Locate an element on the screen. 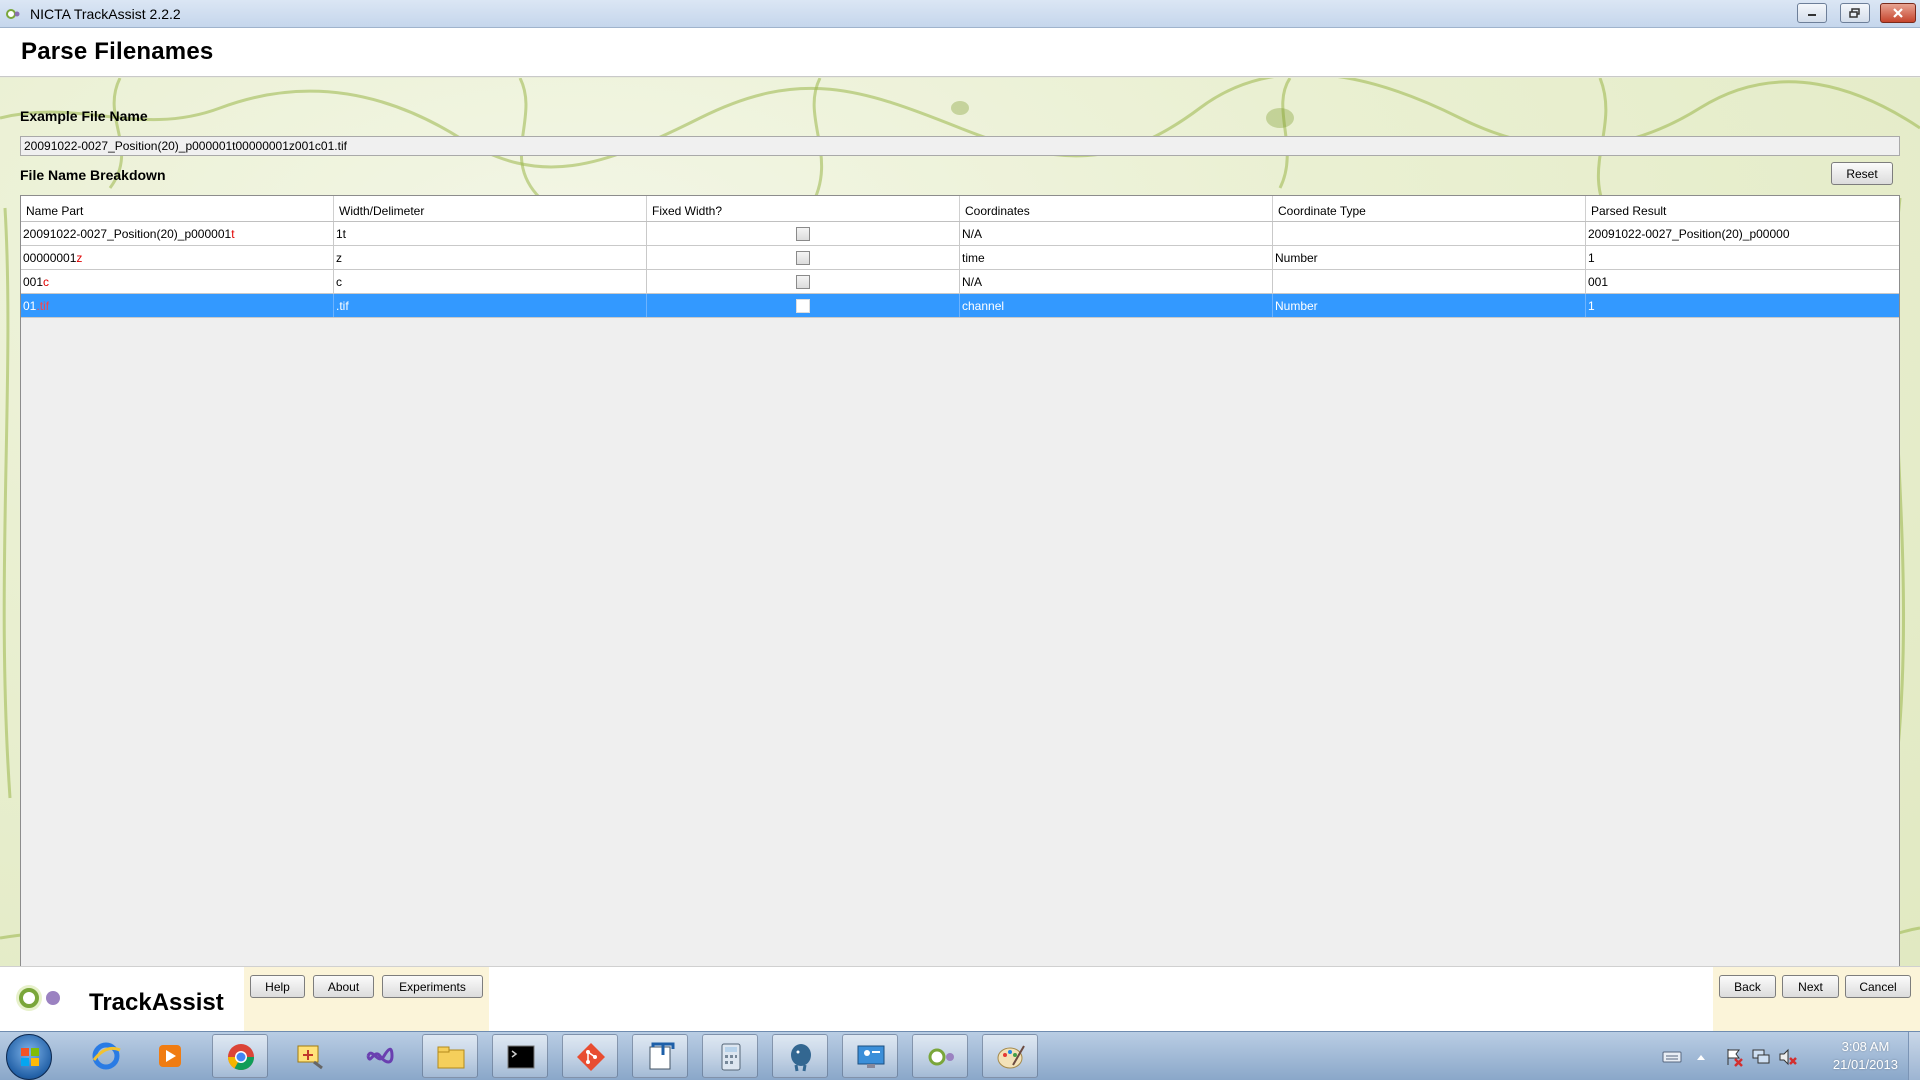 The width and height of the screenshot is (1920, 1080). about-button: About is located at coordinates (343, 986).